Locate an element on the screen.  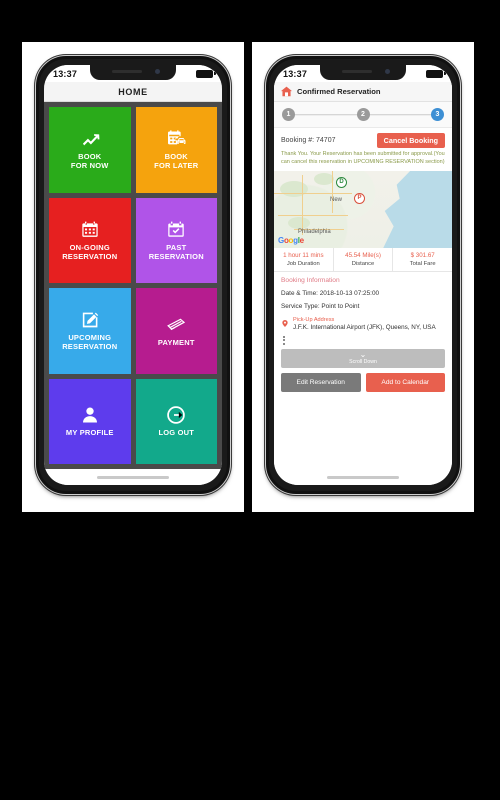
phone-notch-right is located at coordinates (363, 72).